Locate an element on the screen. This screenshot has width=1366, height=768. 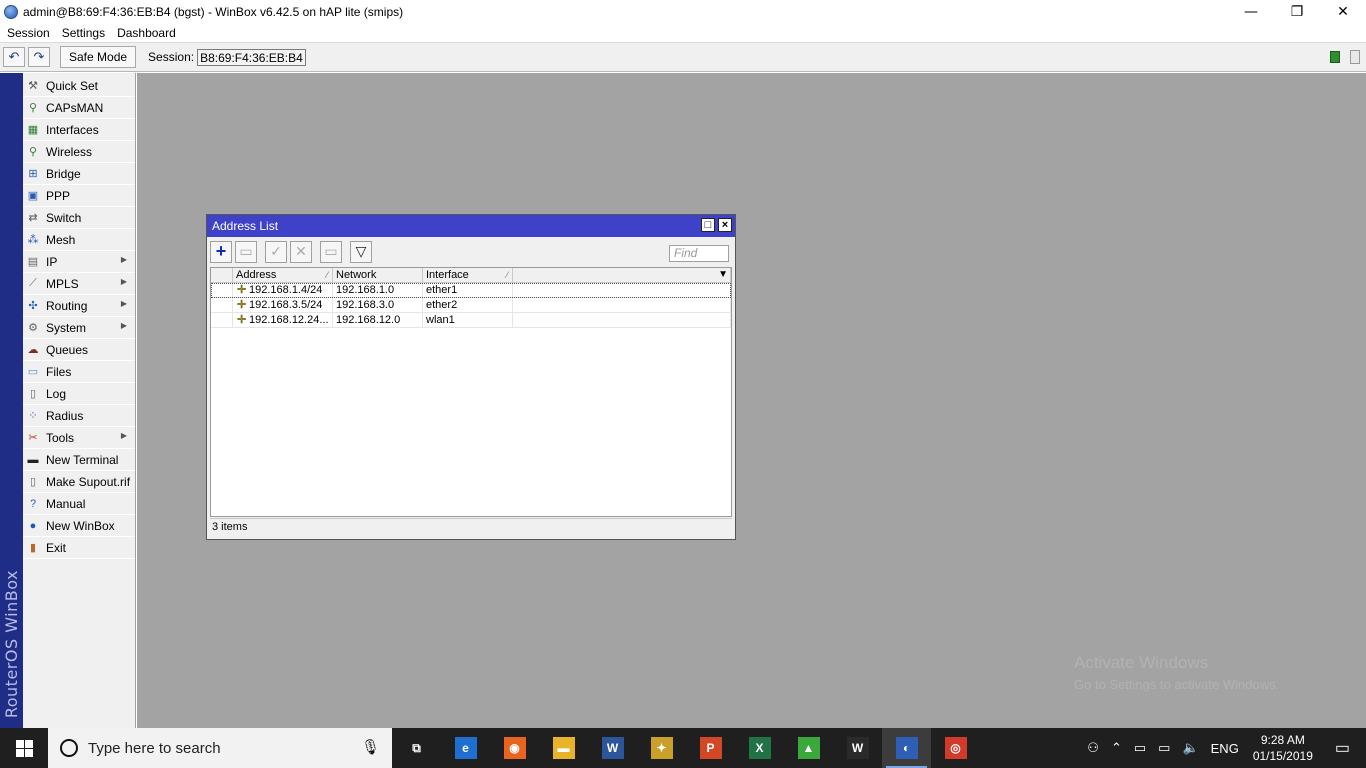
sidebar-item-wireless: ⚲ Wireless is located at coordinates (79, 152).